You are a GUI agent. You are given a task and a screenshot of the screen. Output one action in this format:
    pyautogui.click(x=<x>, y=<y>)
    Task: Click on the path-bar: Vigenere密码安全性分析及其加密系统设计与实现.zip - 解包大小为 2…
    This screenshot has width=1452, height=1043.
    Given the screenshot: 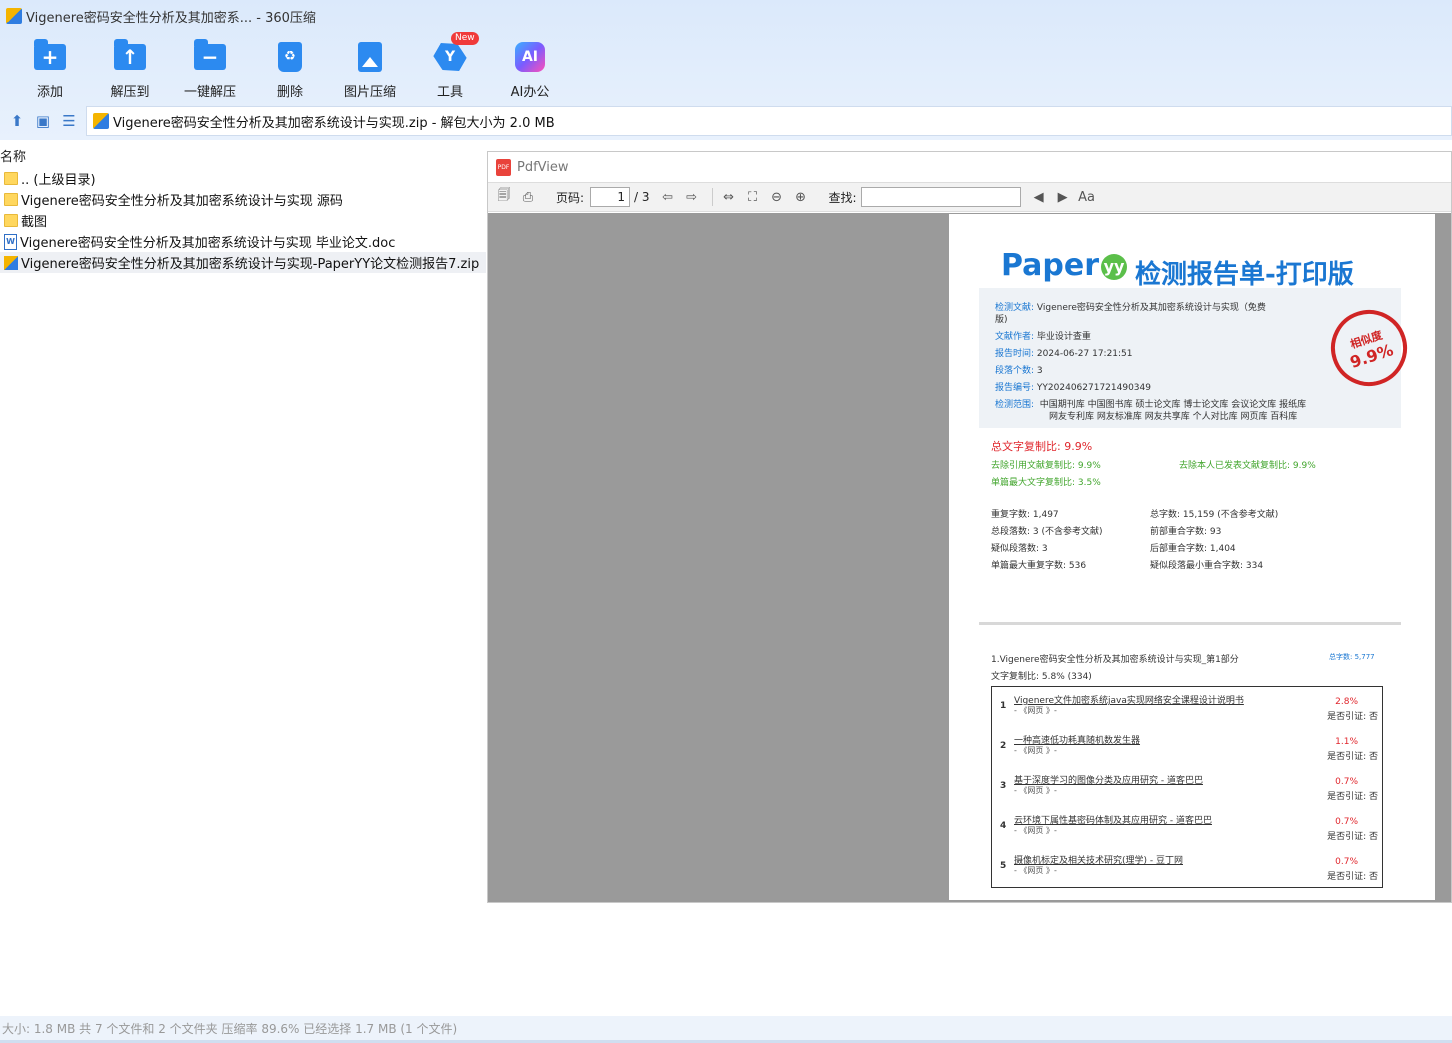 What is the action you would take?
    pyautogui.click(x=769, y=121)
    